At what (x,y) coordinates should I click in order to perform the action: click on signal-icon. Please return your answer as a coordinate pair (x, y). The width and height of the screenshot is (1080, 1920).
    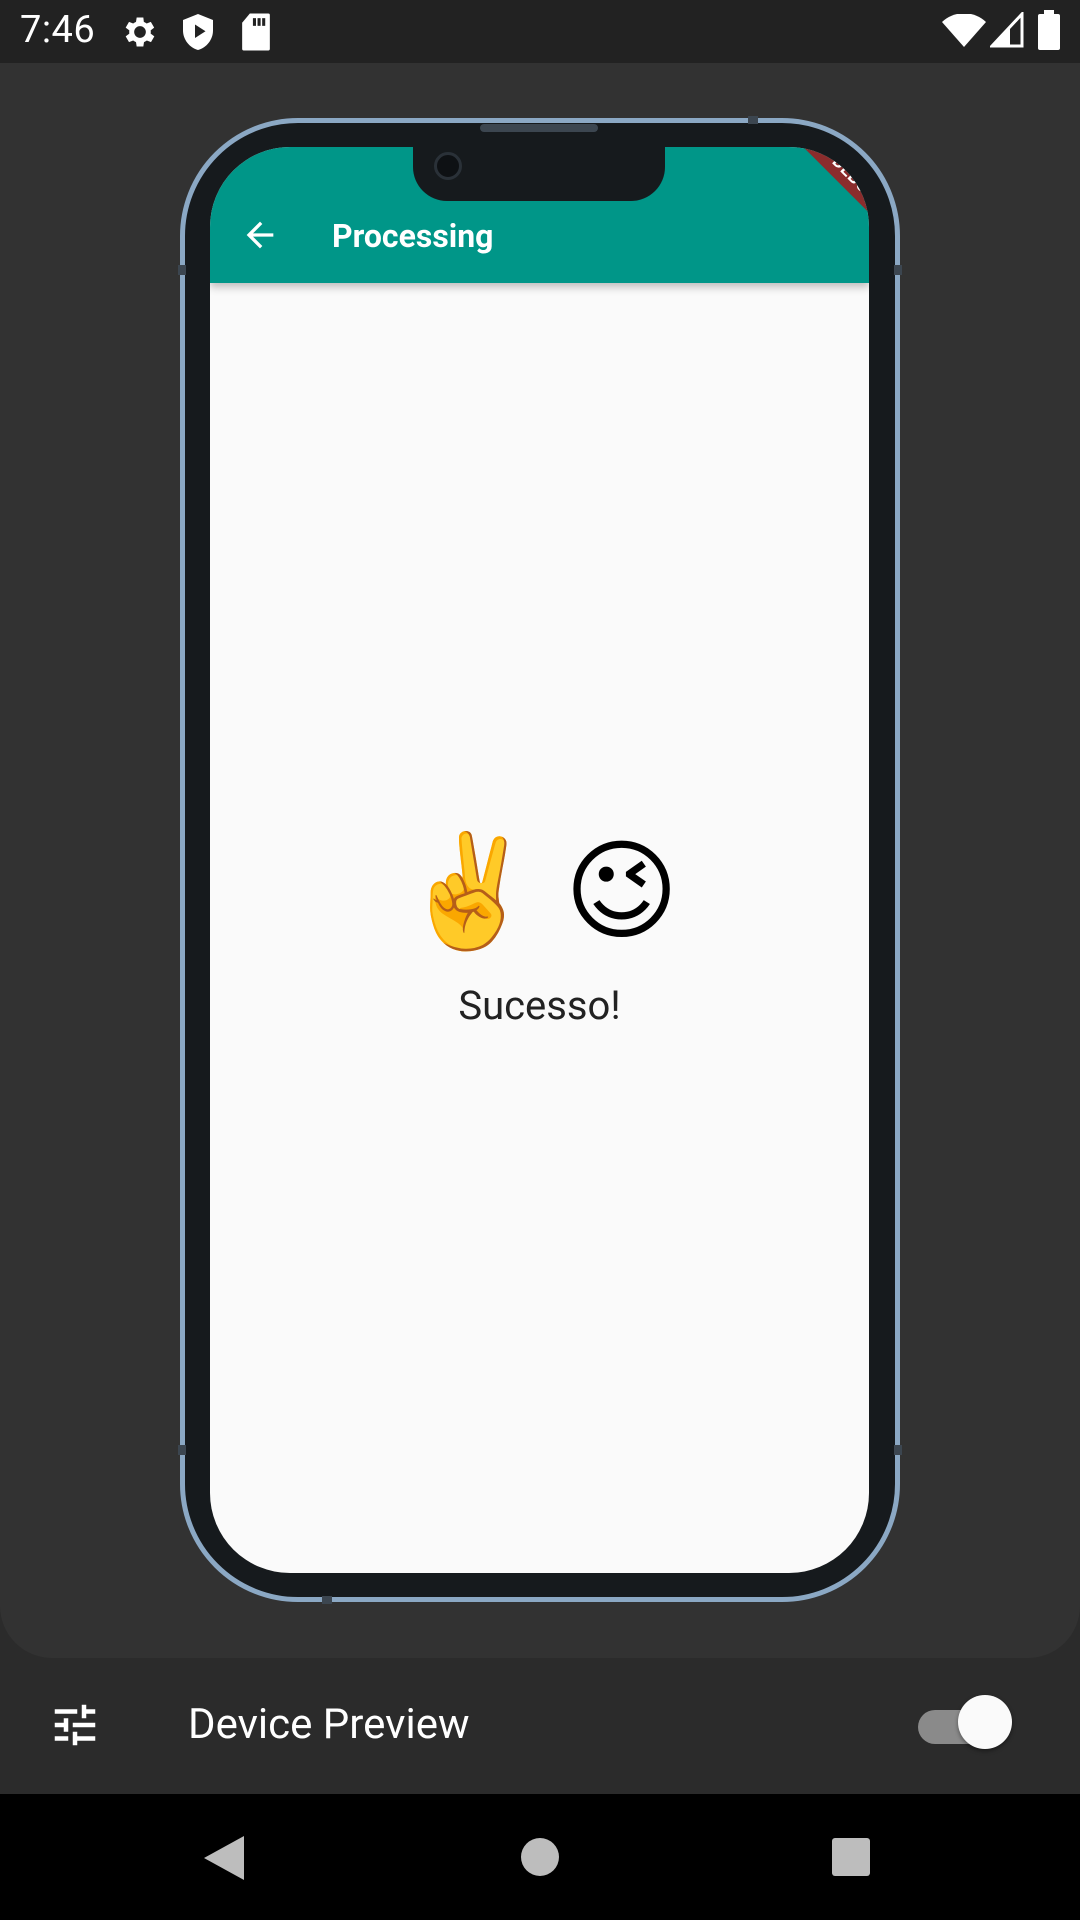
    Looking at the image, I should click on (1007, 30).